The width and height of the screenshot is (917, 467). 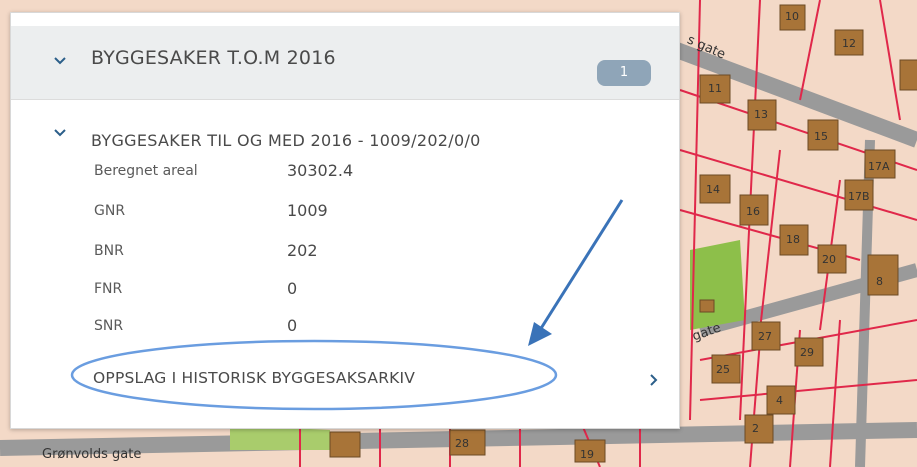 I want to click on field-row-bnr: BNR 202, so click(x=344, y=254).